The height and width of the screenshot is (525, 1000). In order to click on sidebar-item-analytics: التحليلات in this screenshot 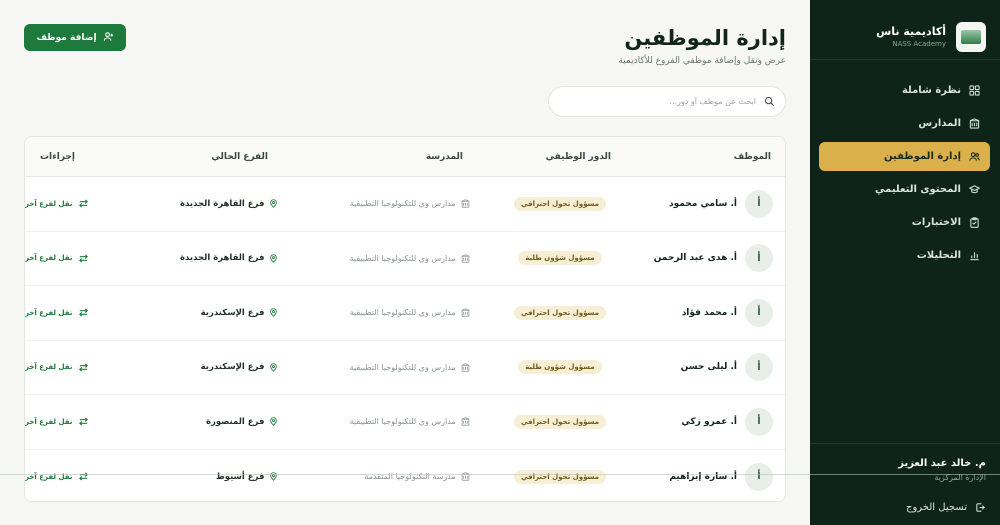, I will do `click(904, 255)`.